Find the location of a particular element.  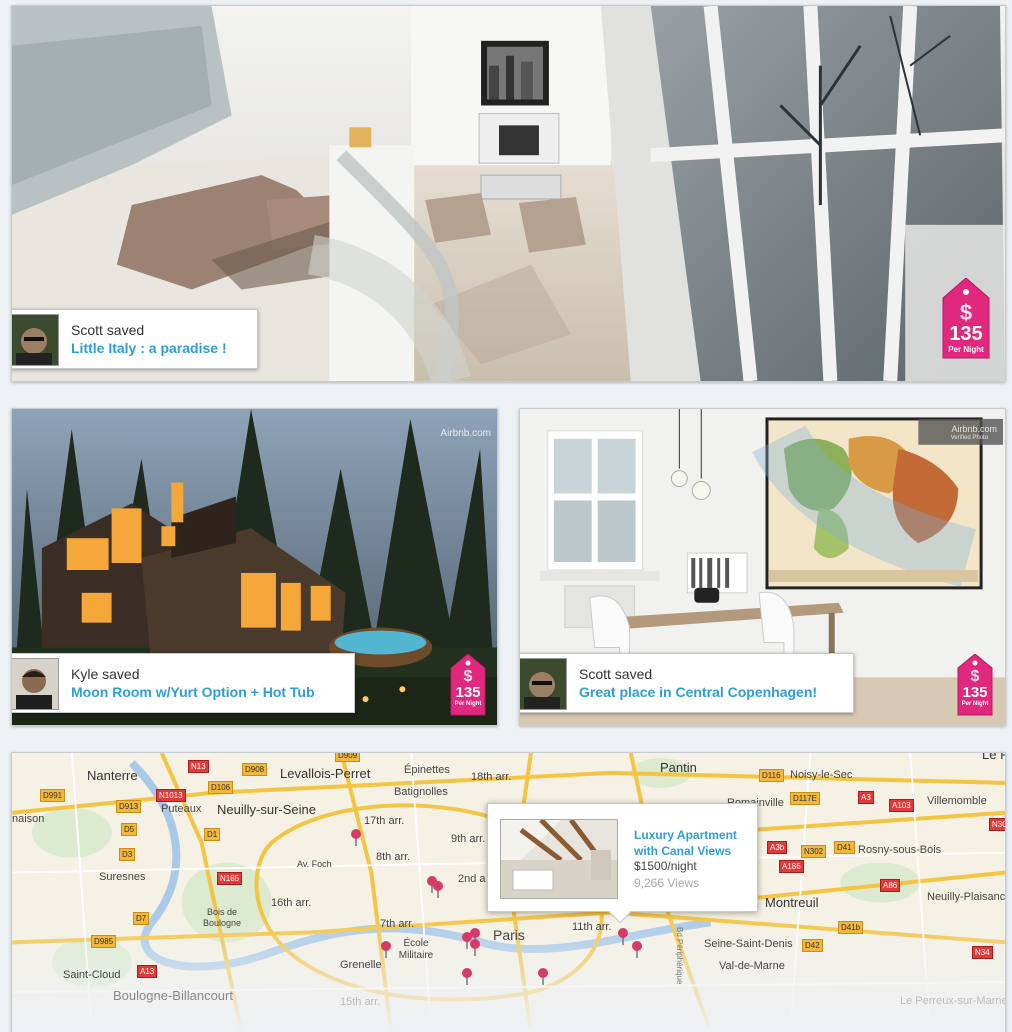

road-badge: D1 is located at coordinates (212, 834).